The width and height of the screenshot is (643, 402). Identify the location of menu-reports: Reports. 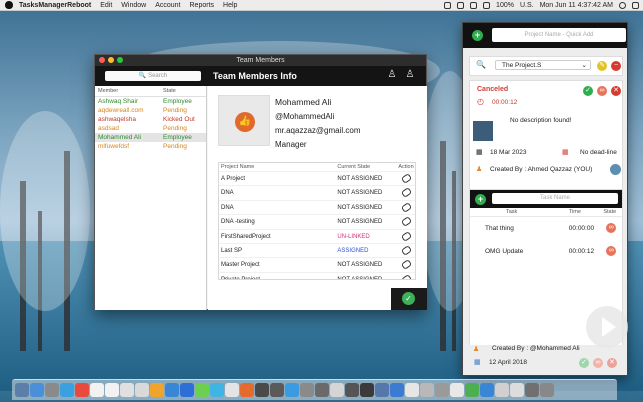
(202, 5).